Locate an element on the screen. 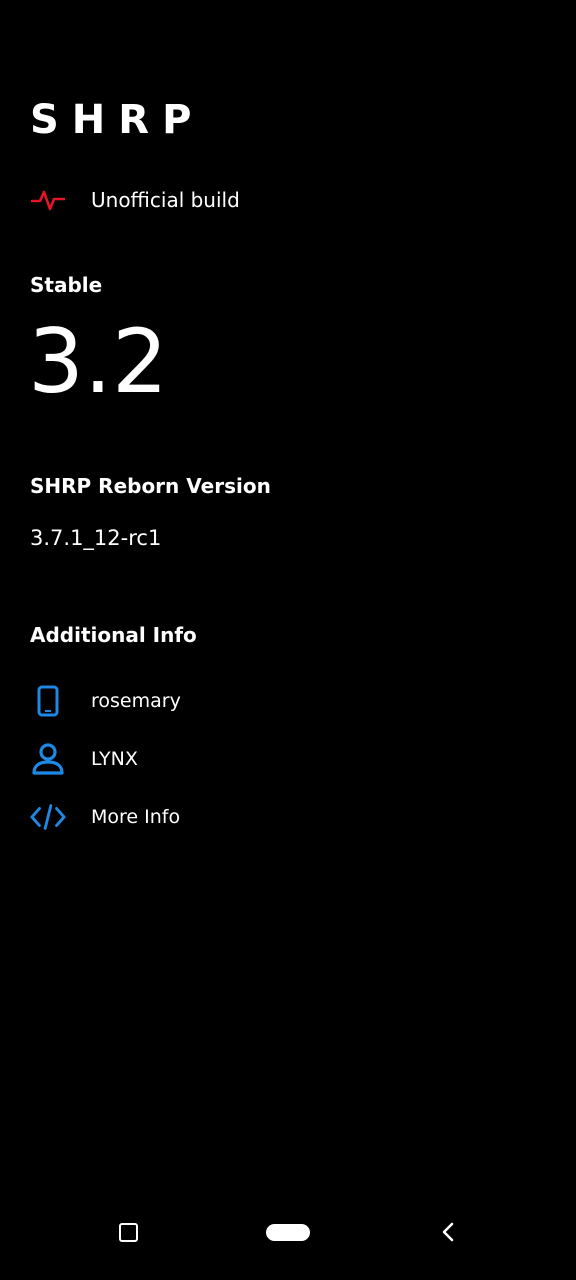  info-item-label: LYNX is located at coordinates (114, 759).